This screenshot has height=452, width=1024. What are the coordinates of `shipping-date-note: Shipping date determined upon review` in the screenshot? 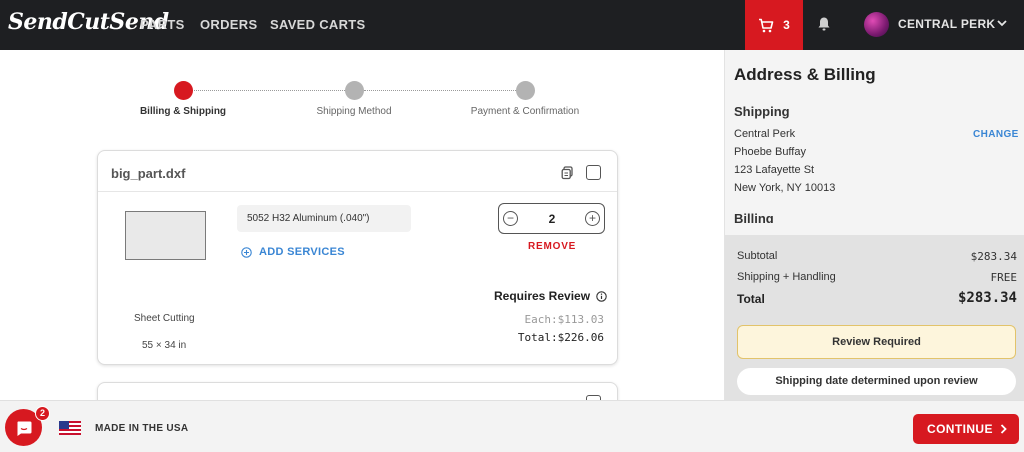 It's located at (876, 381).